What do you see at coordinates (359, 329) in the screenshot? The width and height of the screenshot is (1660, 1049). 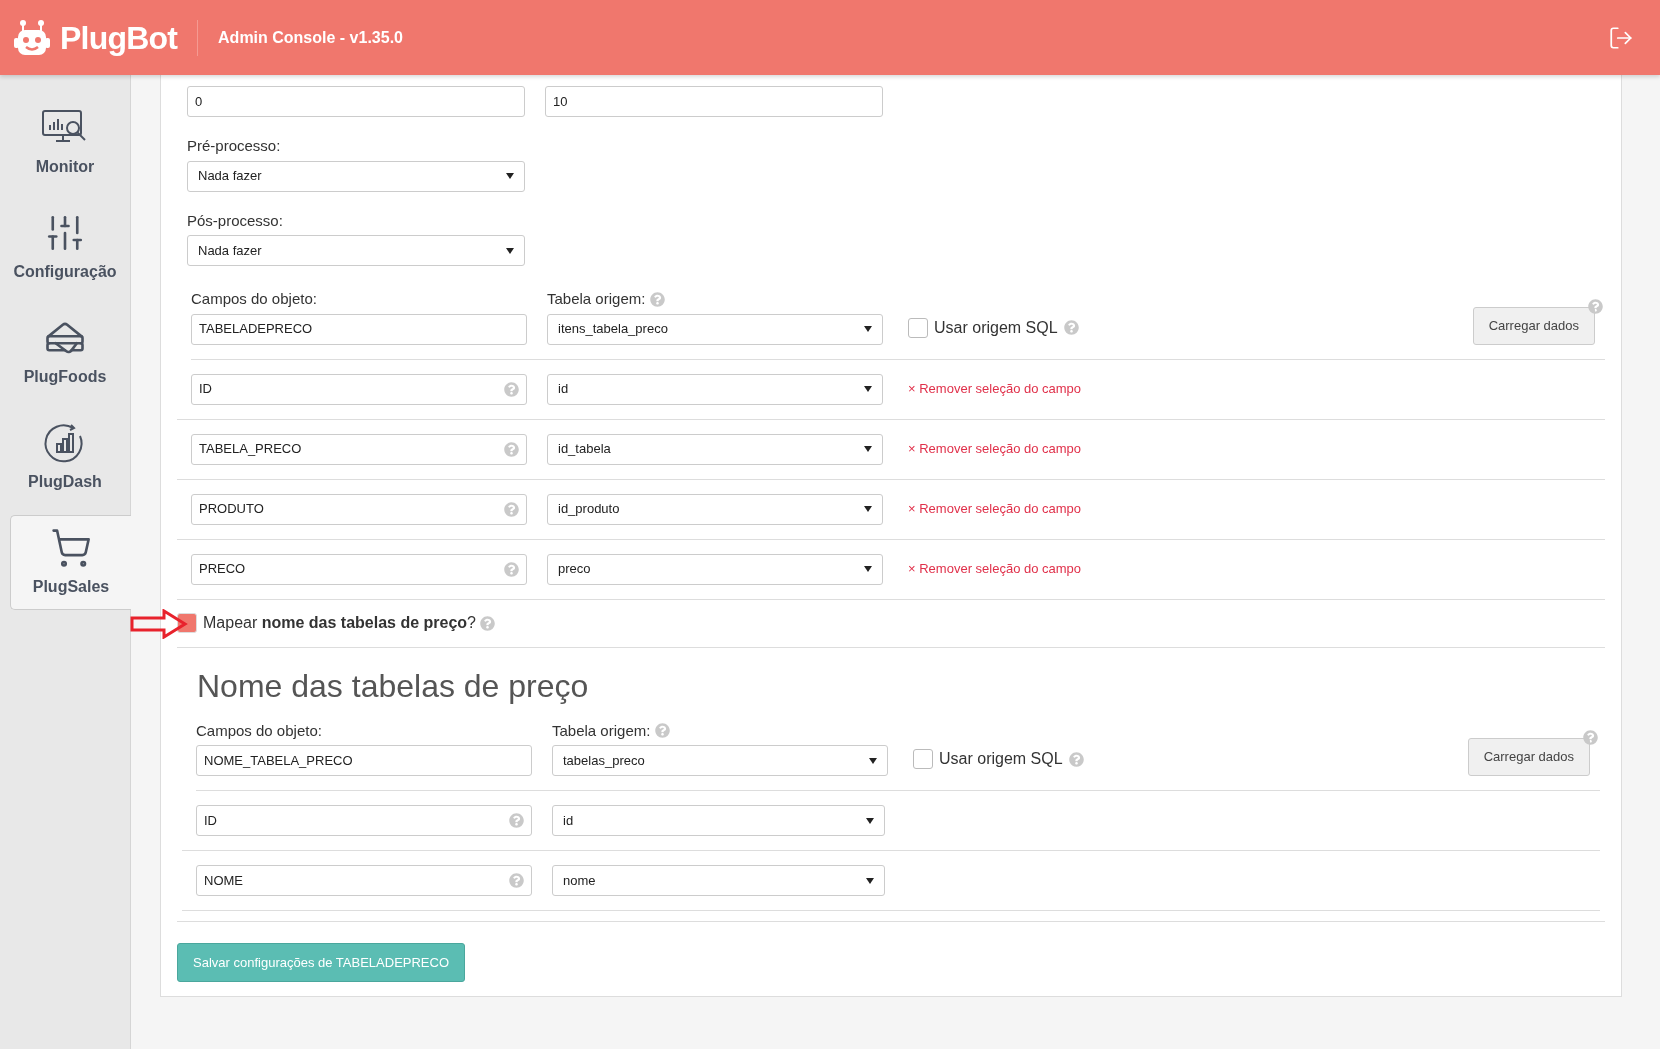 I see `text-field: TABELADEPRECO` at bounding box center [359, 329].